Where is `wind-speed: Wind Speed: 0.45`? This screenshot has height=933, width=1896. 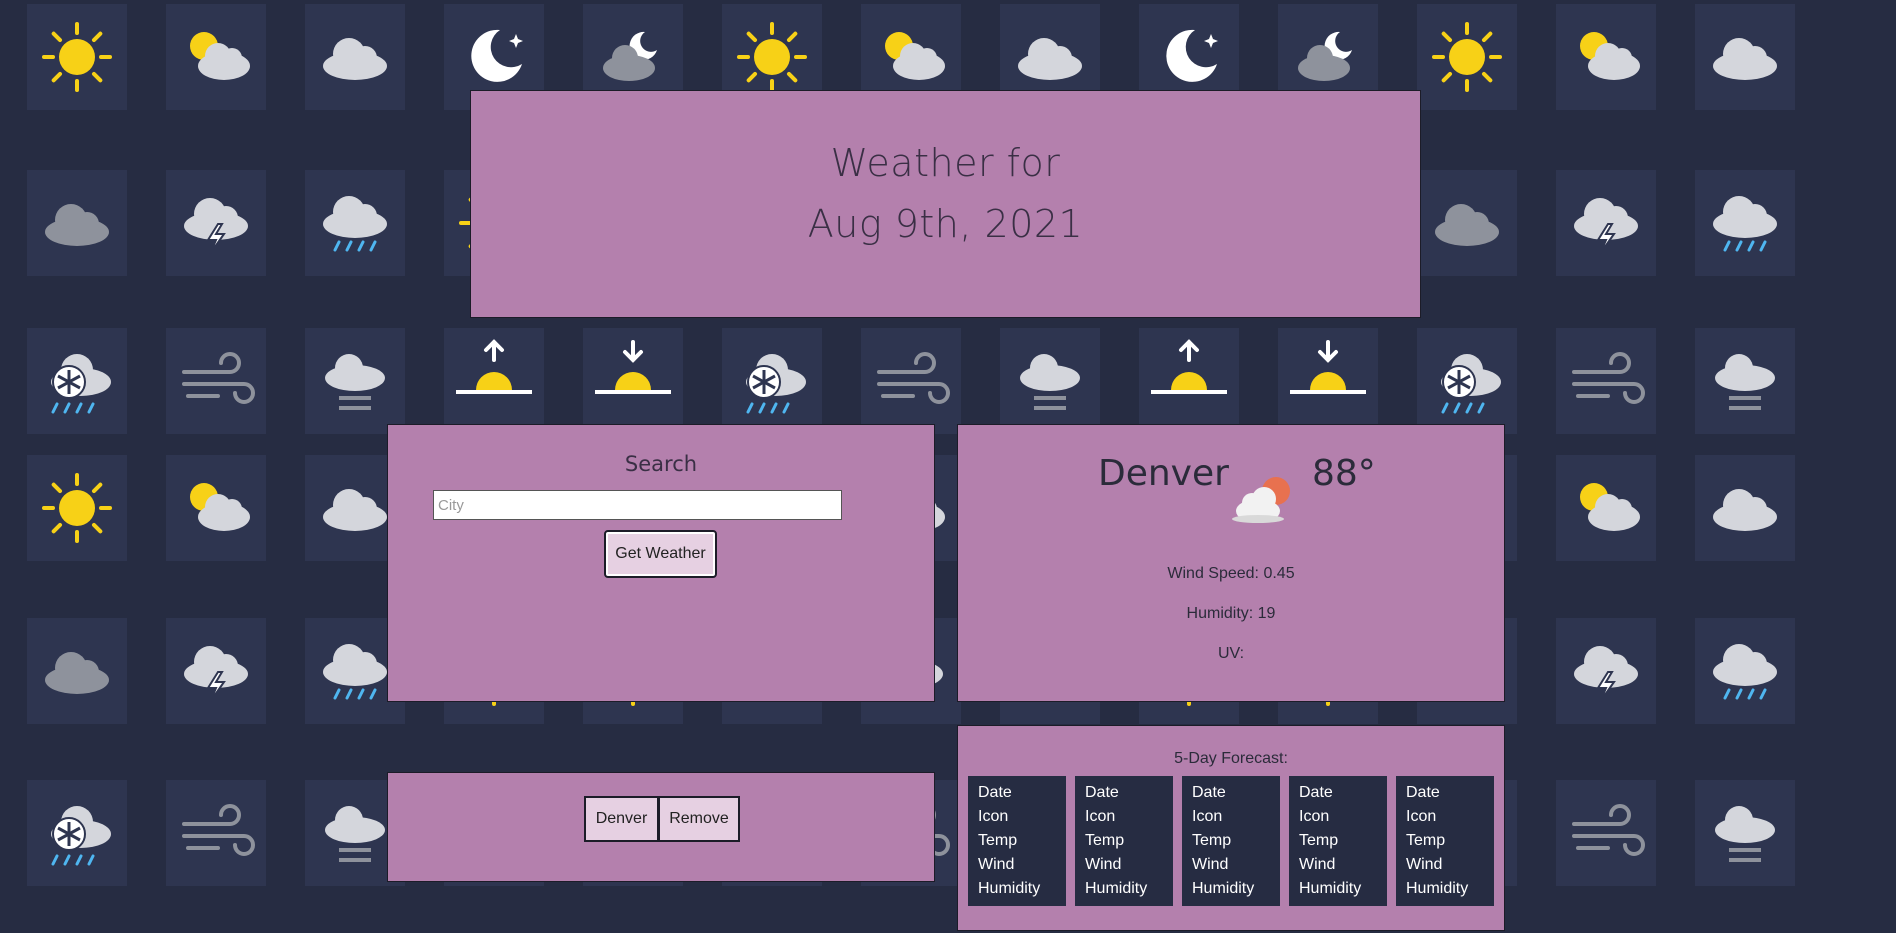
wind-speed: Wind Speed: 0.45 is located at coordinates (1231, 573).